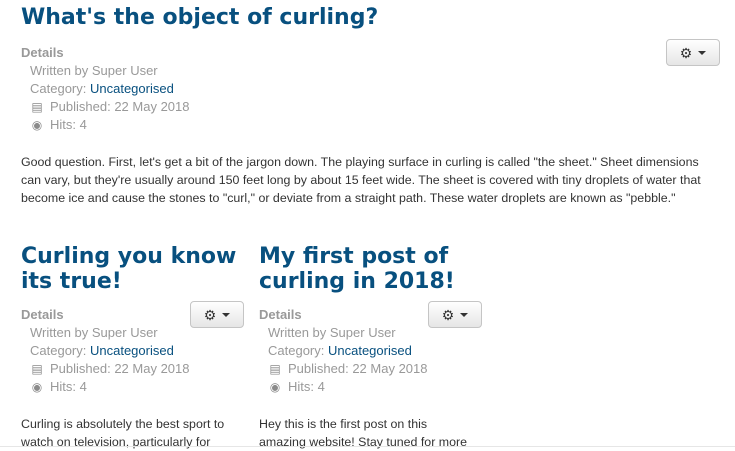  I want to click on body-line-1: Hey this is the first post on this, so click(343, 424).